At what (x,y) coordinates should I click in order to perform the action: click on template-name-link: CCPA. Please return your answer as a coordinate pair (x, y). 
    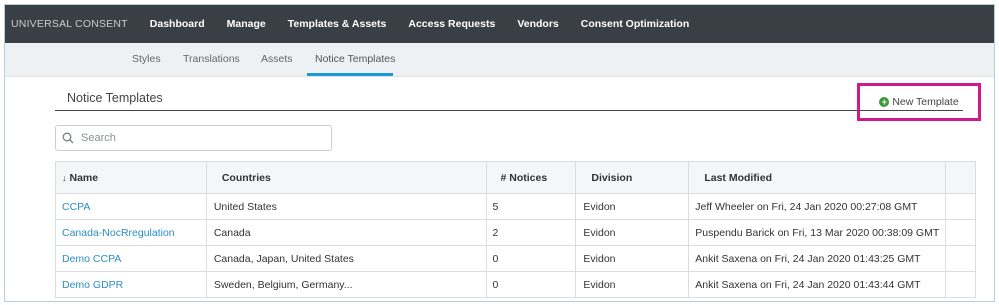
    Looking at the image, I should click on (76, 207).